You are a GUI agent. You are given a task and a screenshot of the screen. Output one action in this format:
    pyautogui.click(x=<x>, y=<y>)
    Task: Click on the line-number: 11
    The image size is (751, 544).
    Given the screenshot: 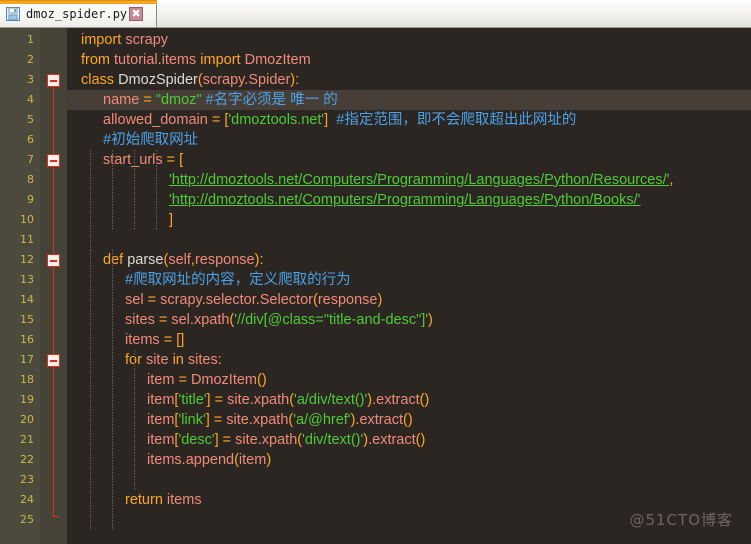 What is the action you would take?
    pyautogui.click(x=27, y=239)
    